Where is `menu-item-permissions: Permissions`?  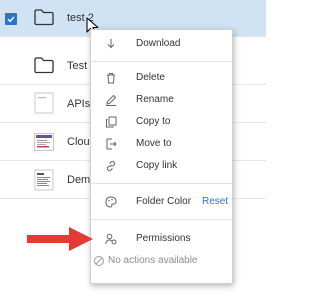 menu-item-permissions: Permissions is located at coordinates (161, 239).